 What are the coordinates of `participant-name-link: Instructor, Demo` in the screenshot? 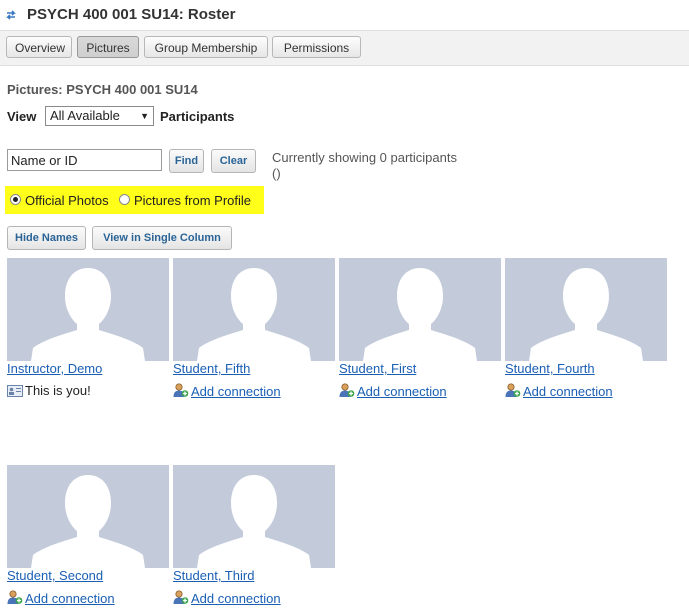 It's located at (54, 368).